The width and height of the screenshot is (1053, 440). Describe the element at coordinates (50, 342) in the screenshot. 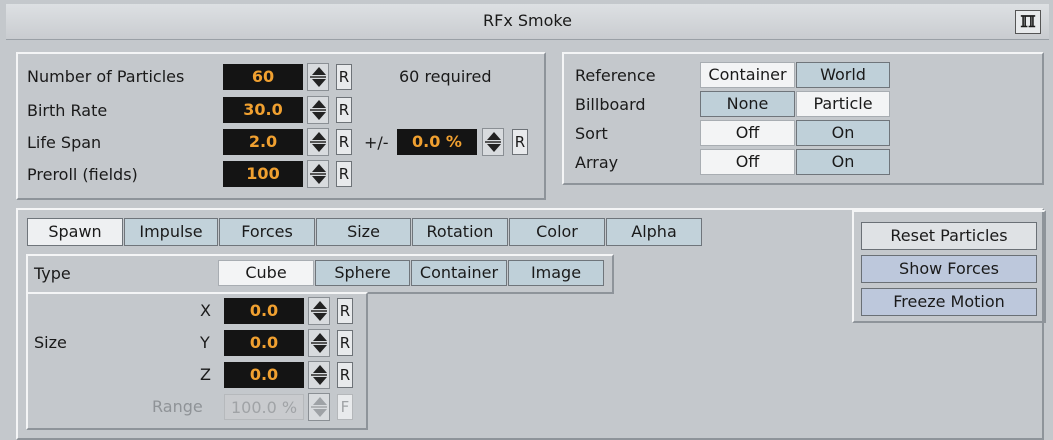

I see `size-label: Size` at that location.